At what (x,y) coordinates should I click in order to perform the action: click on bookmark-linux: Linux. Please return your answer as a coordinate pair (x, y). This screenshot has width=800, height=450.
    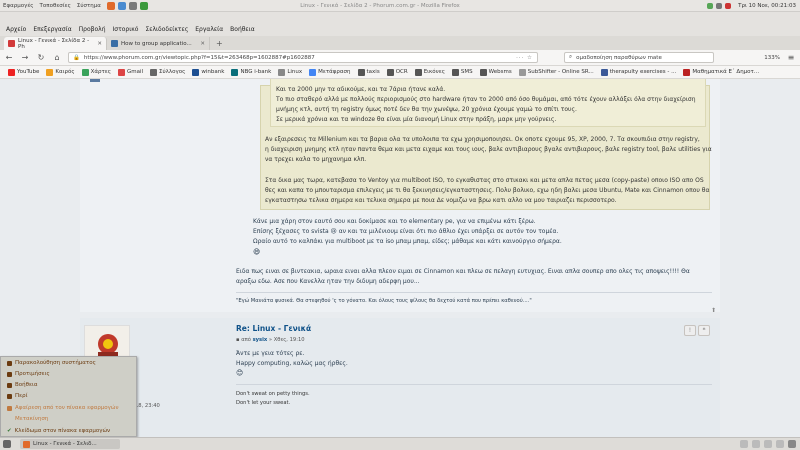
    Looking at the image, I should click on (290, 72).